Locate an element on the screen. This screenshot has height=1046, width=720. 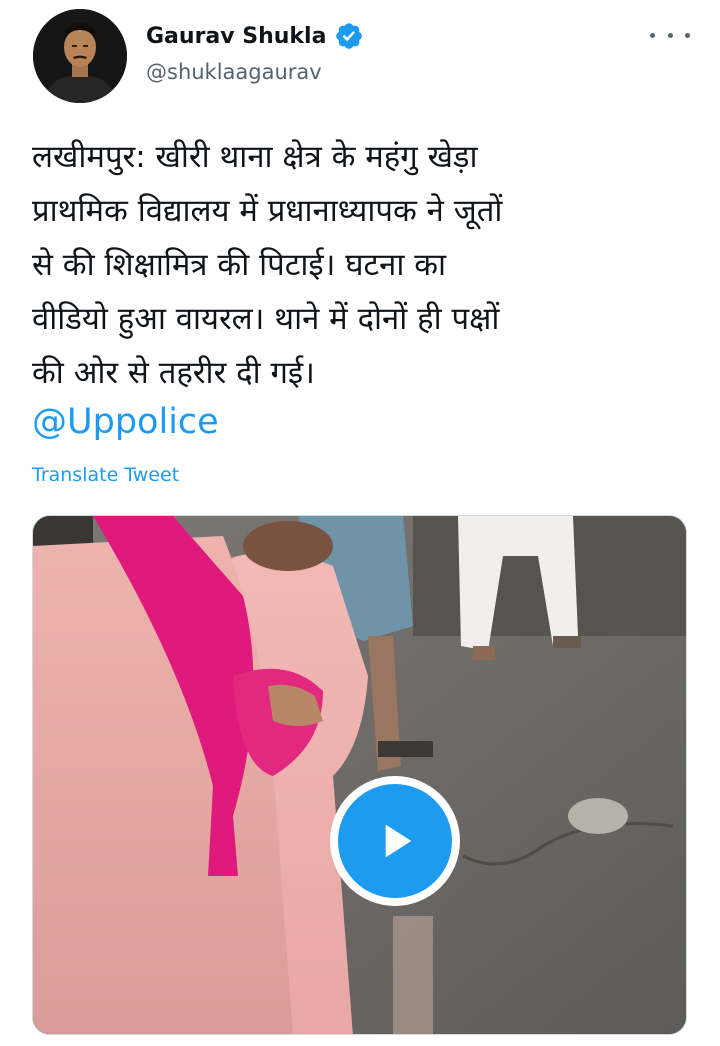
play-button is located at coordinates (395, 841).